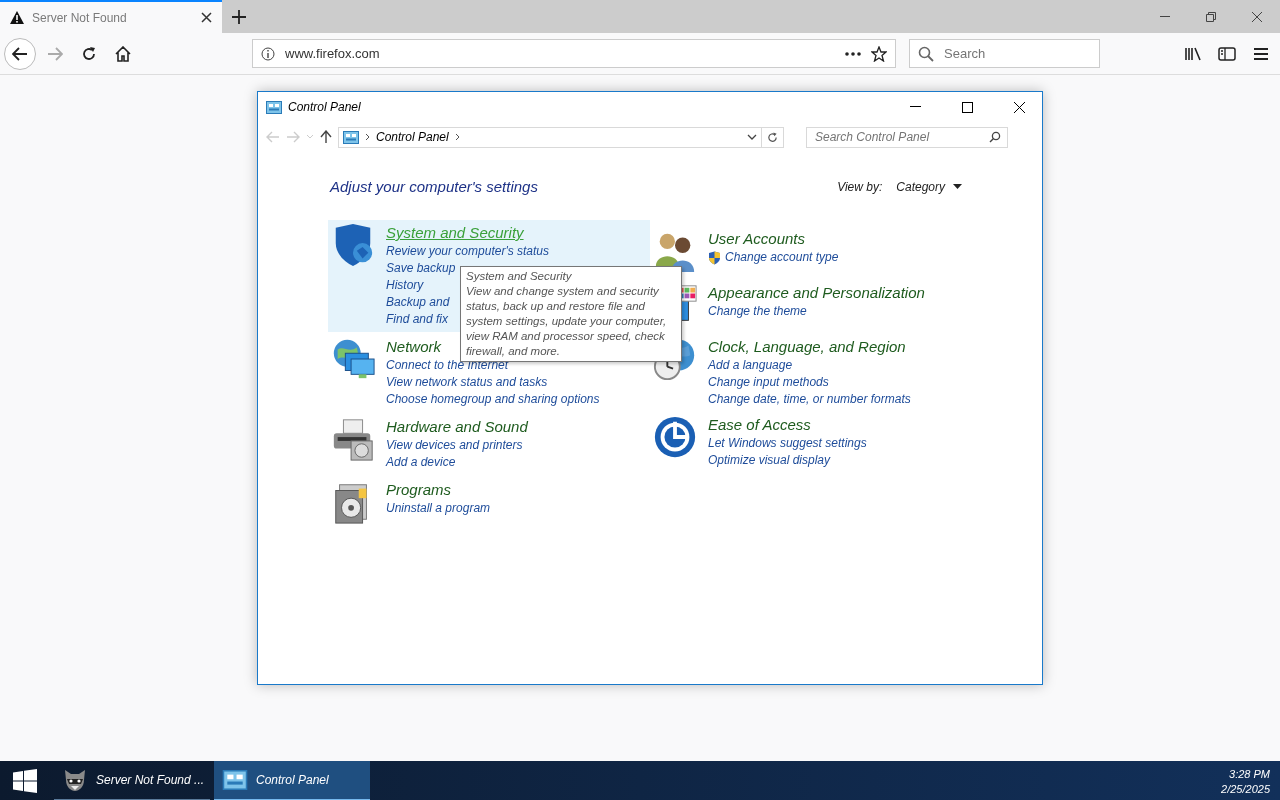 This screenshot has height=800, width=1280. What do you see at coordinates (929, 186) in the screenshot?
I see `view-by-dropdown: Category` at bounding box center [929, 186].